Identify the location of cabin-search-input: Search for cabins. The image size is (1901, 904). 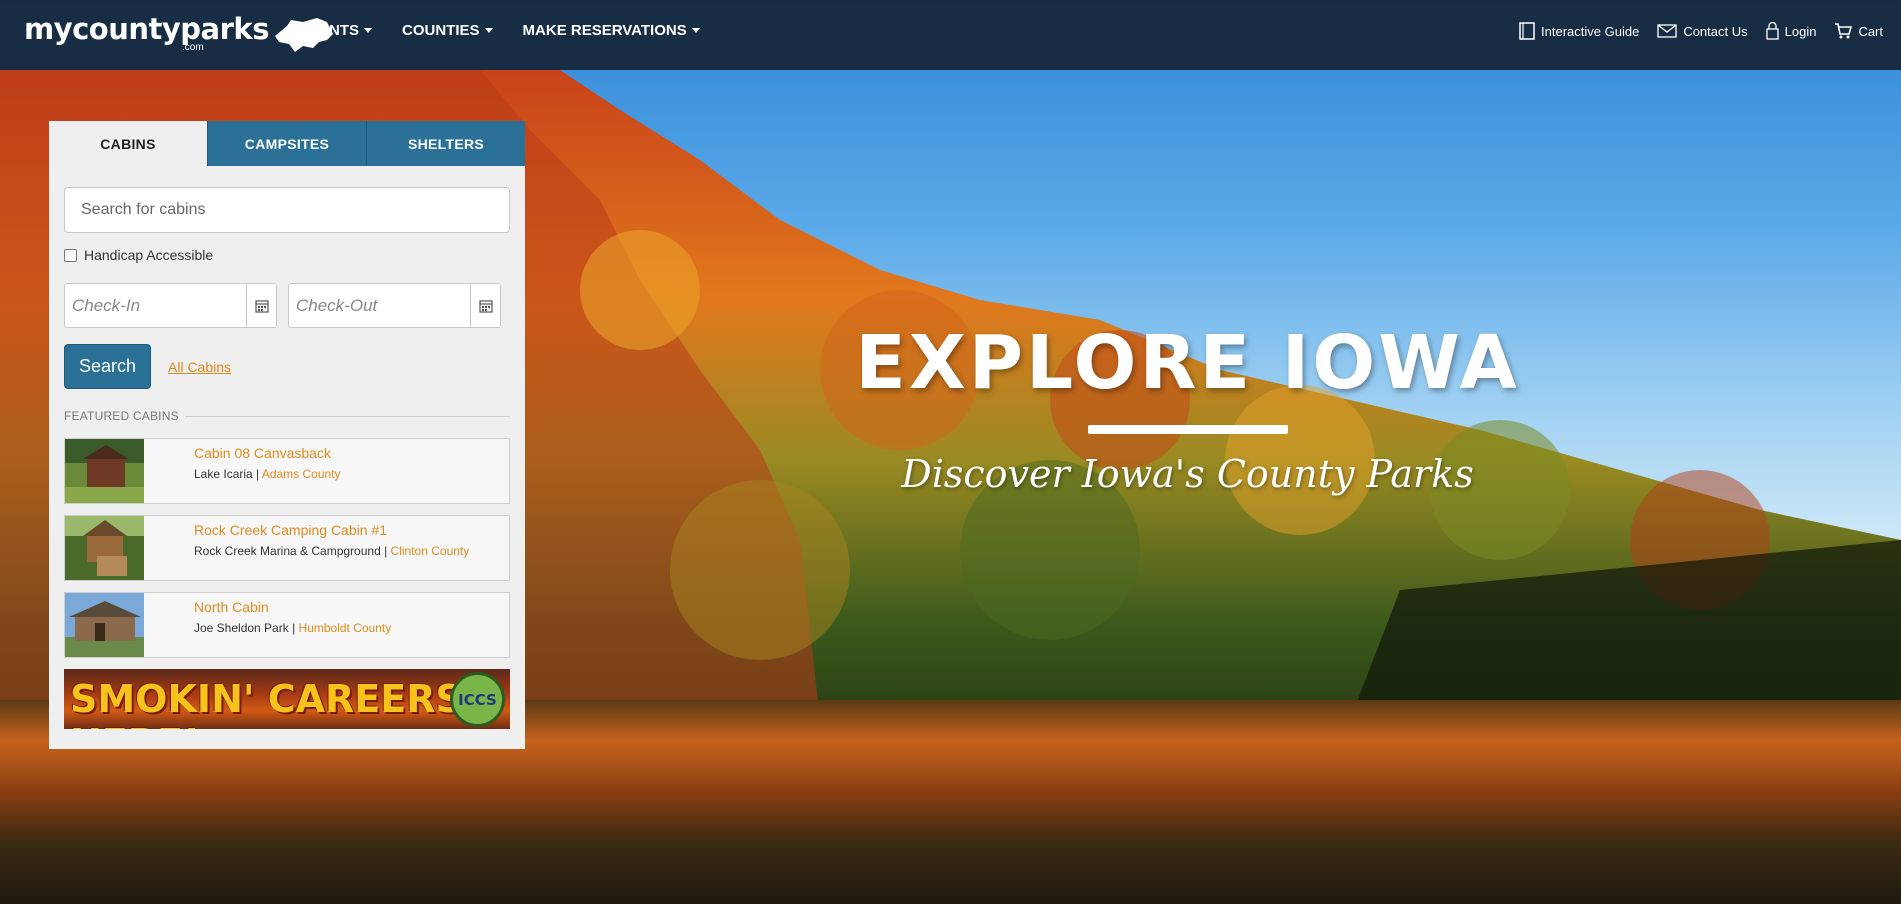
(287, 210).